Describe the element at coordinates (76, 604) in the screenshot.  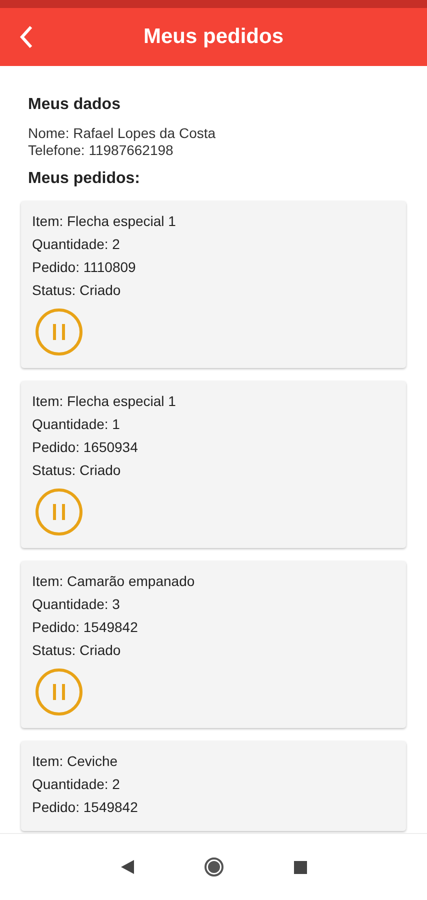
I see `order-quantity: Quantidade: 3` at that location.